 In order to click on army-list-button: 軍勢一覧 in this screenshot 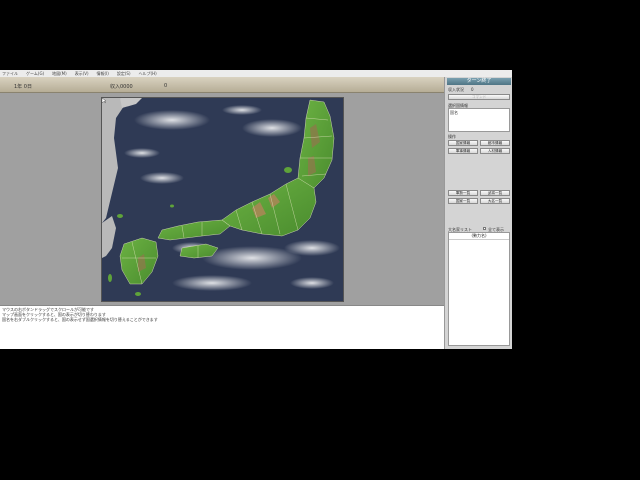, I will do `click(463, 193)`.